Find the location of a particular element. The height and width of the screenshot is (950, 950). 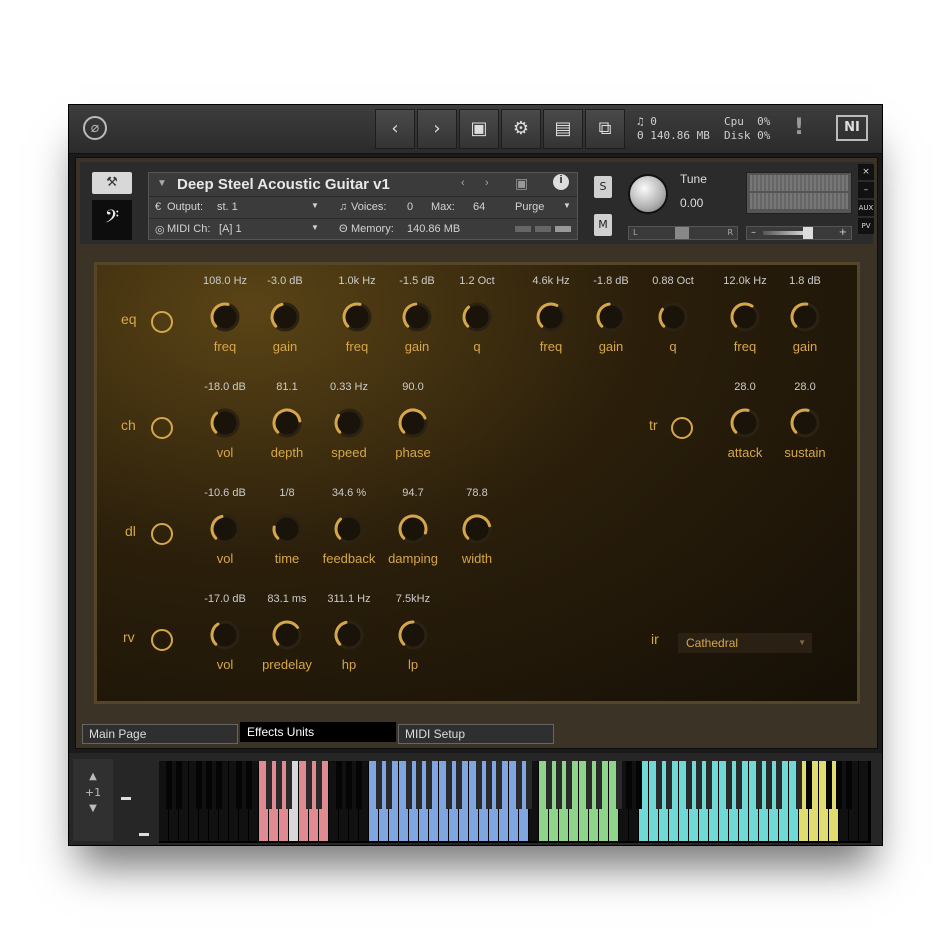

pitch-wheel-icon is located at coordinates (126, 798).